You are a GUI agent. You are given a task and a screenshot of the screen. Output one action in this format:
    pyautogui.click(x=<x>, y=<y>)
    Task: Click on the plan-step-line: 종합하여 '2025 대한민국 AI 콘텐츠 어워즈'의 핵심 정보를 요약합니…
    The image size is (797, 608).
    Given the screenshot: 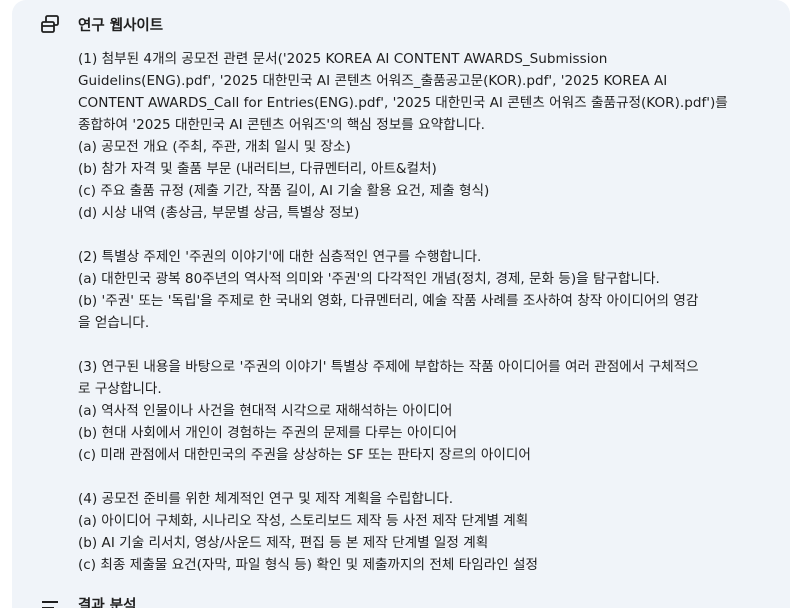 What is the action you would take?
    pyautogui.click(x=281, y=125)
    